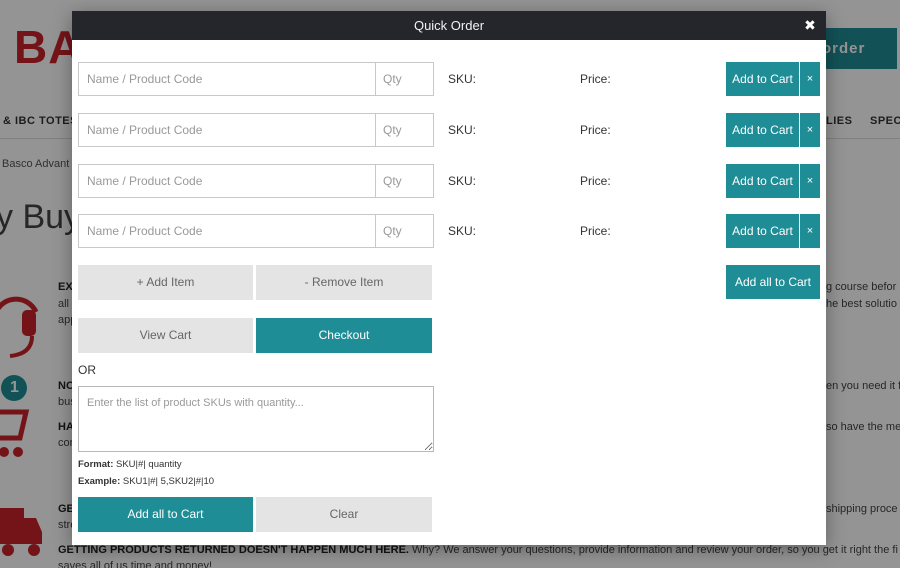 This screenshot has height=568, width=900. What do you see at coordinates (810, 25) in the screenshot?
I see `close-icon: ✖` at bounding box center [810, 25].